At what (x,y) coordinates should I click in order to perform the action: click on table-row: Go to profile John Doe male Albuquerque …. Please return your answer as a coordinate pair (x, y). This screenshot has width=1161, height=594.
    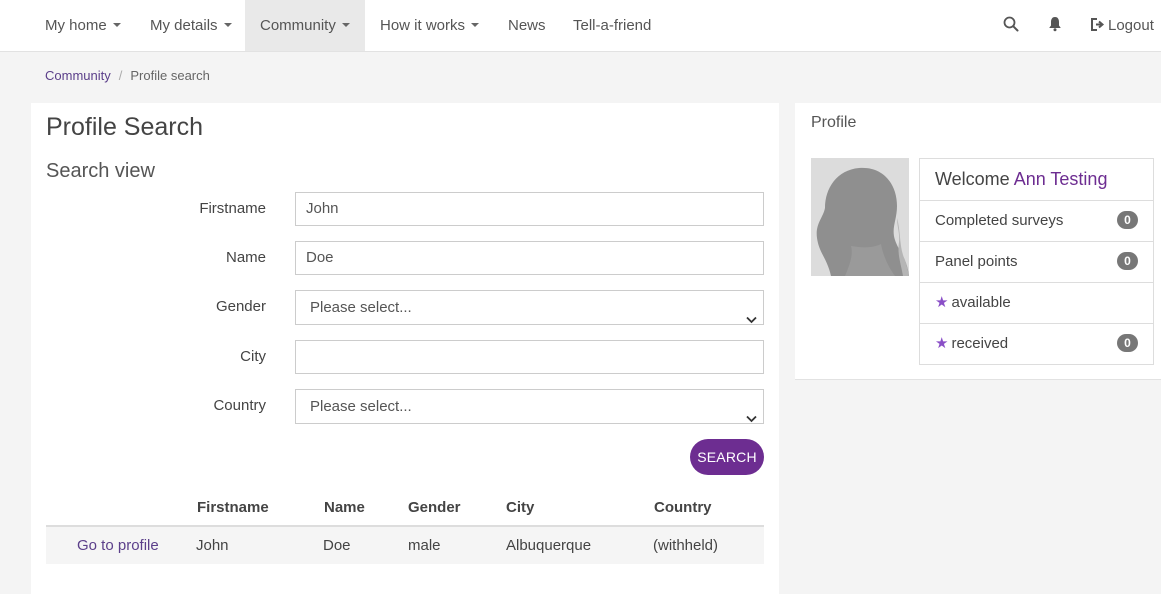
    Looking at the image, I should click on (405, 545).